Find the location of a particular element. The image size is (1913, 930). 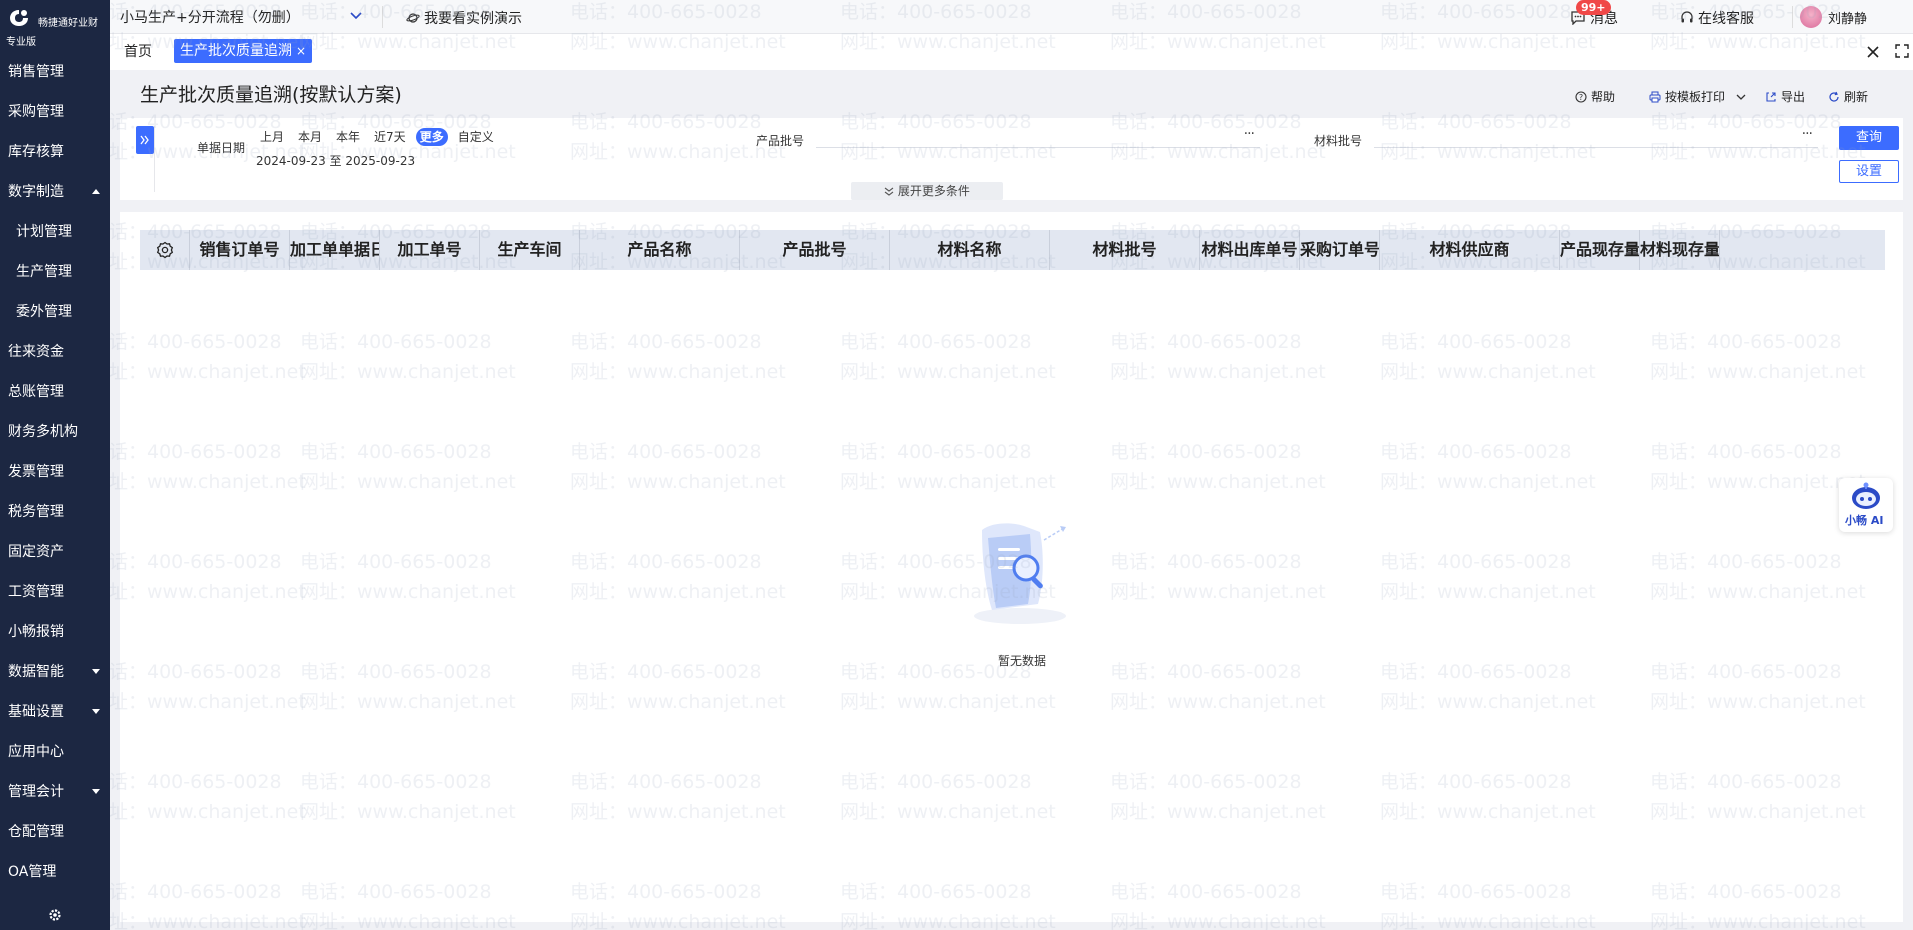

sidebar-item-funds: 往来资金 is located at coordinates (55, 352).